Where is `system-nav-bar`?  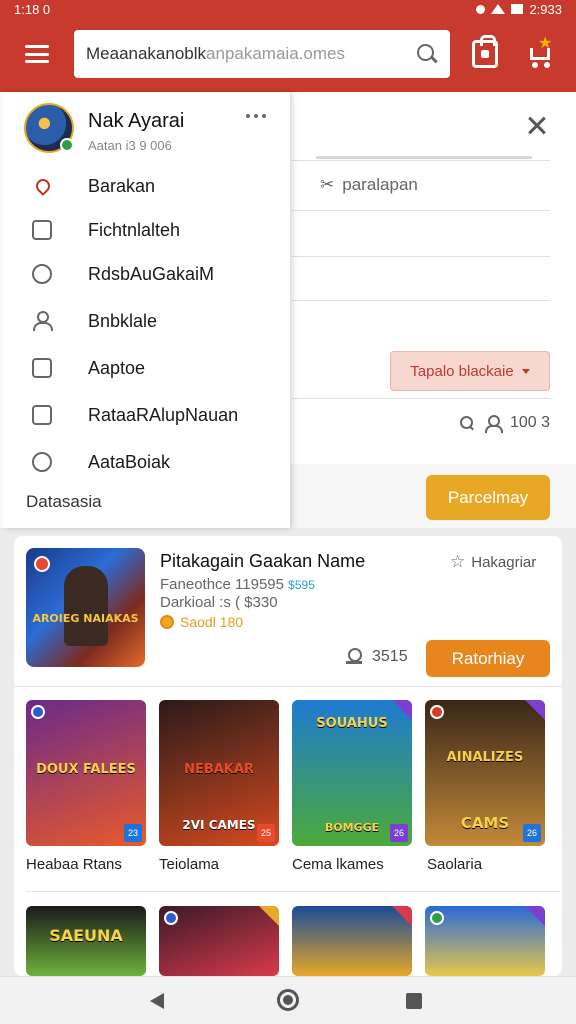 system-nav-bar is located at coordinates (288, 1000).